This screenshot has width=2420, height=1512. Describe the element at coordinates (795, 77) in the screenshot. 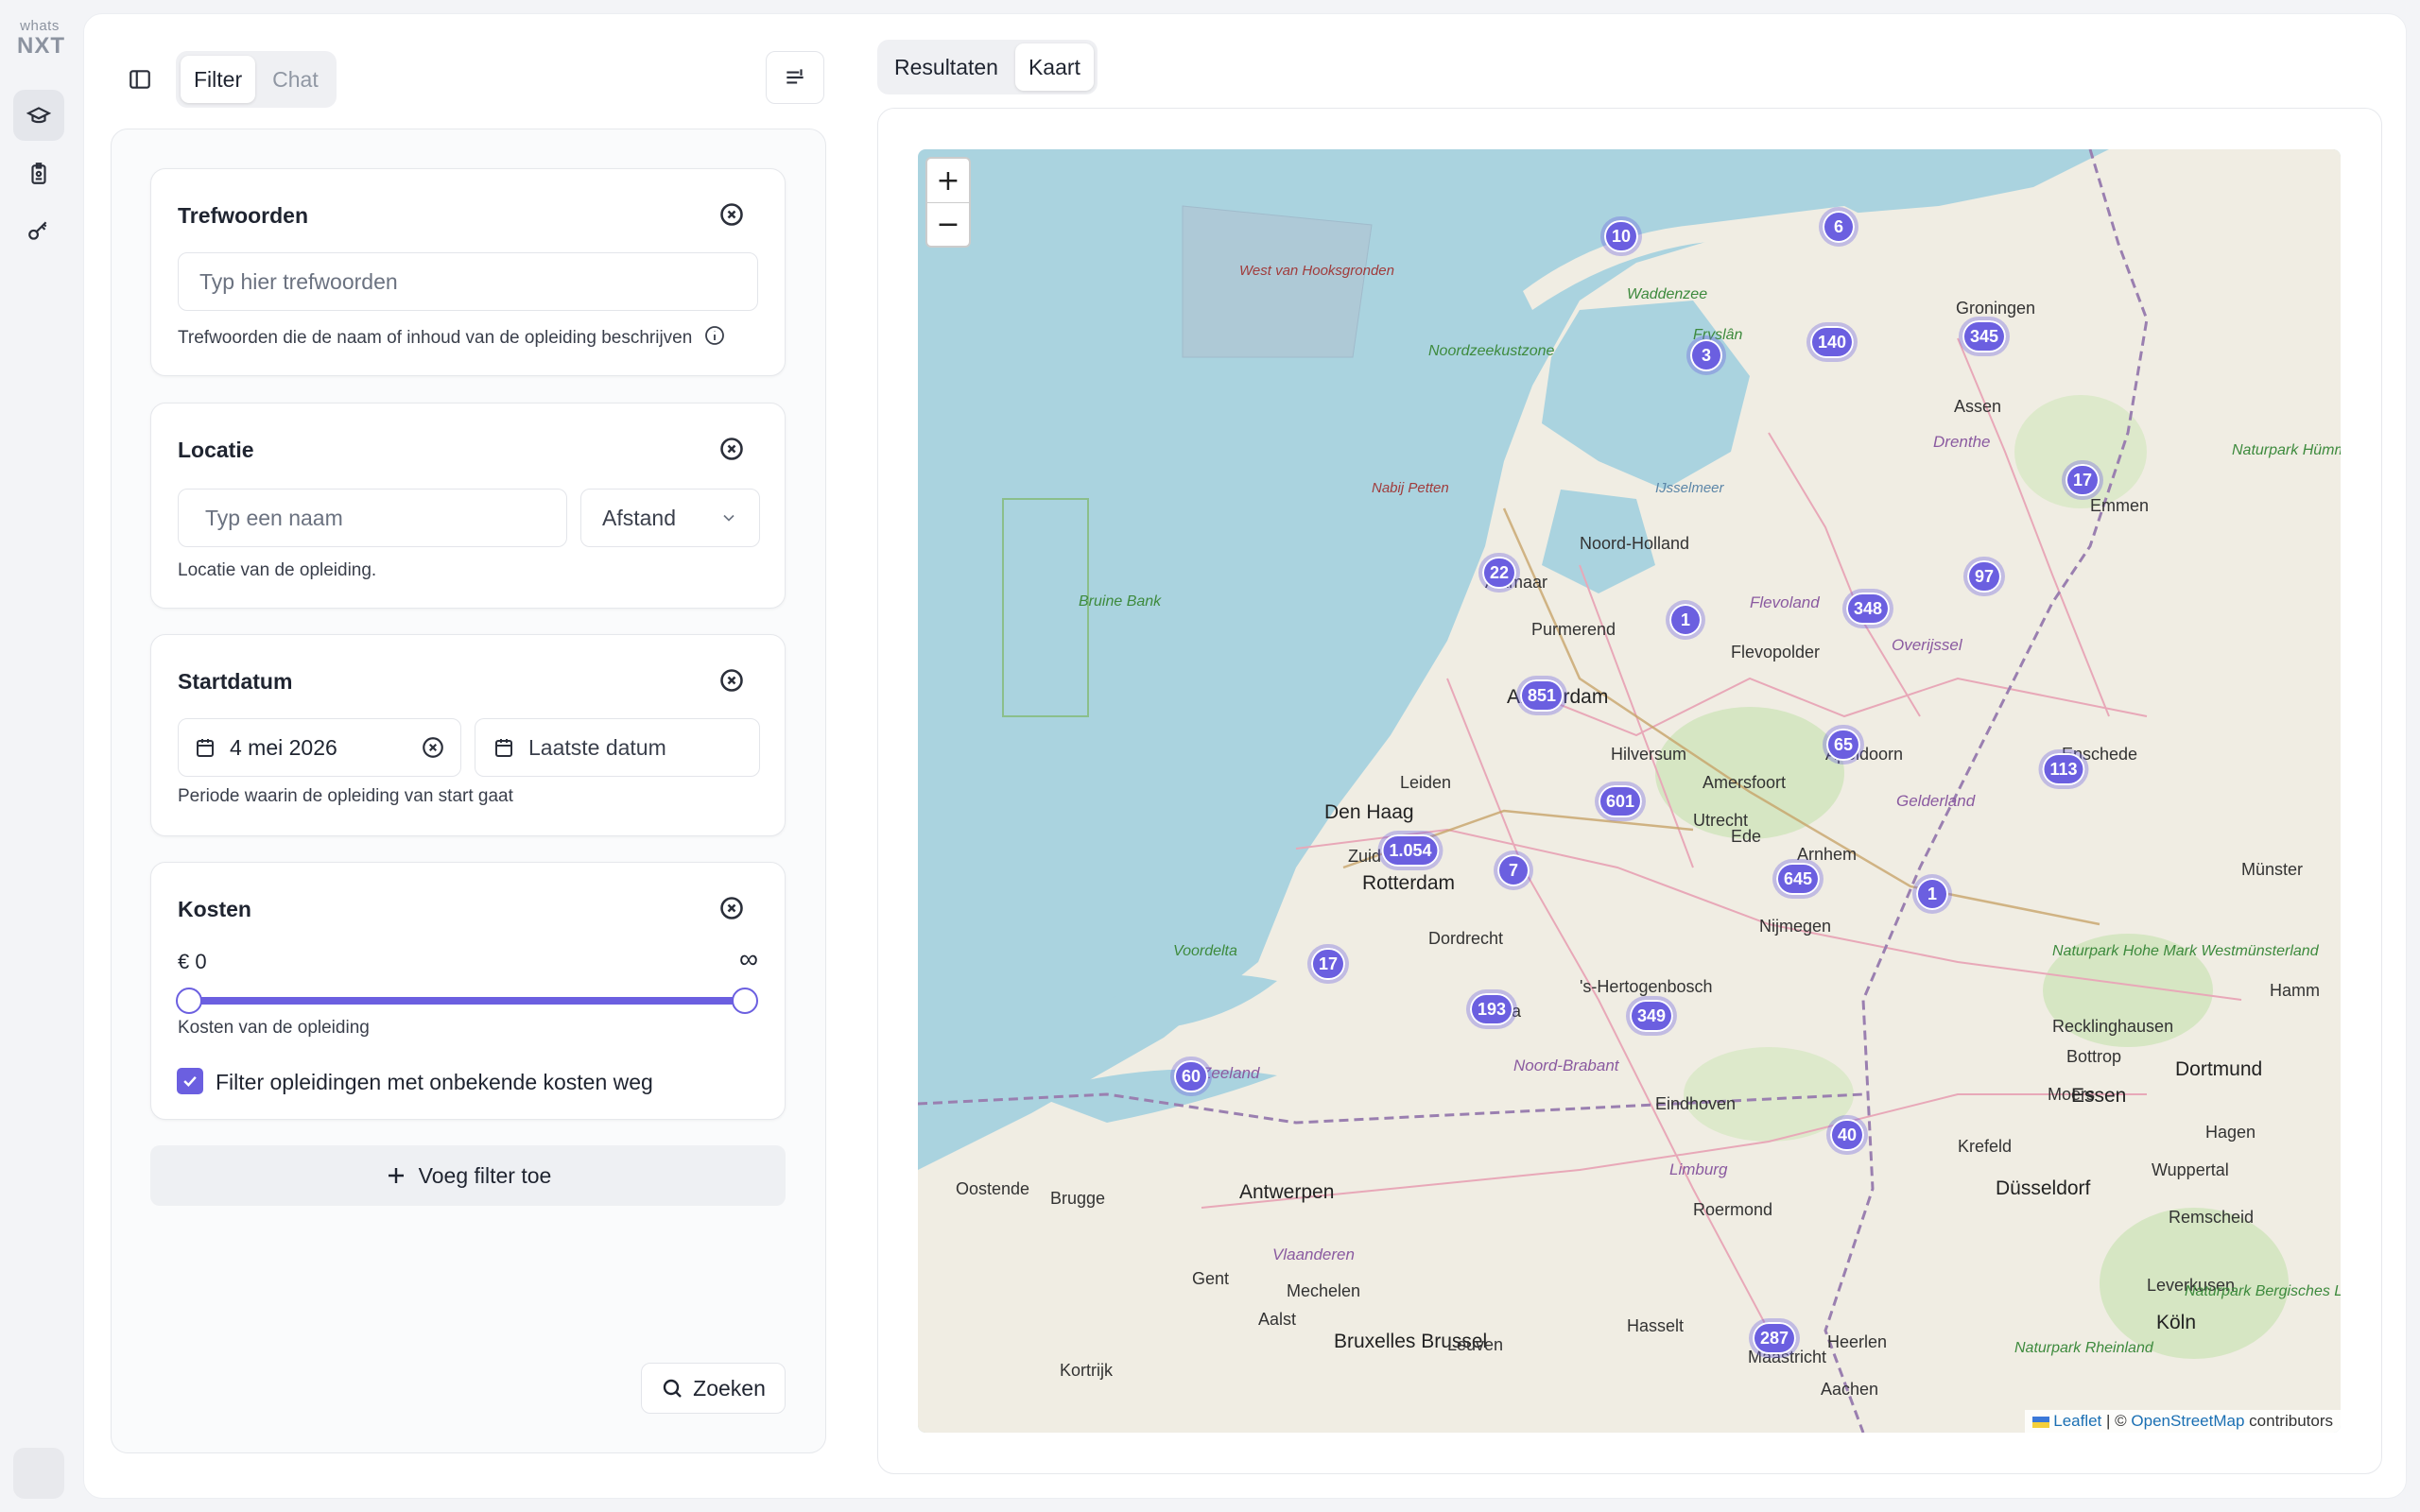

I see `filter-settings-button` at that location.